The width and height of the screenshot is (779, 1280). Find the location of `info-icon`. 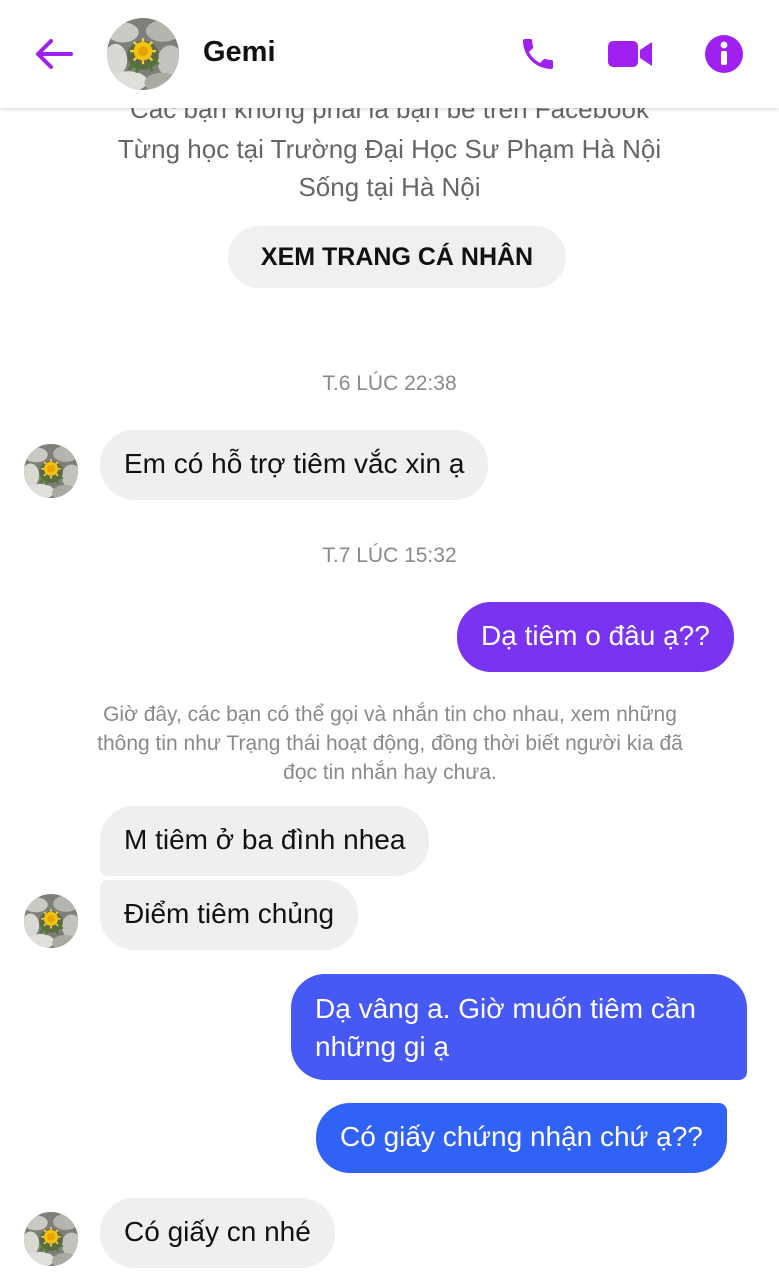

info-icon is located at coordinates (724, 54).